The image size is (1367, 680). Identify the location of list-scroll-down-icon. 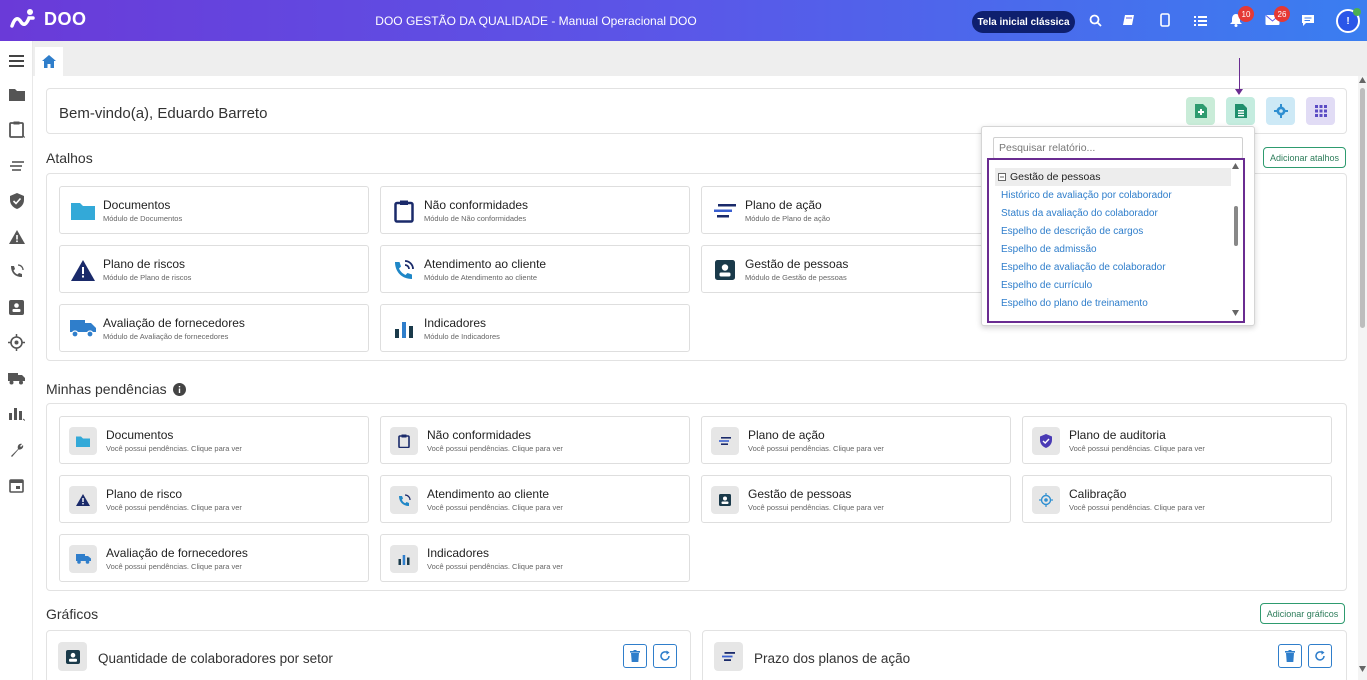
(1235, 313).